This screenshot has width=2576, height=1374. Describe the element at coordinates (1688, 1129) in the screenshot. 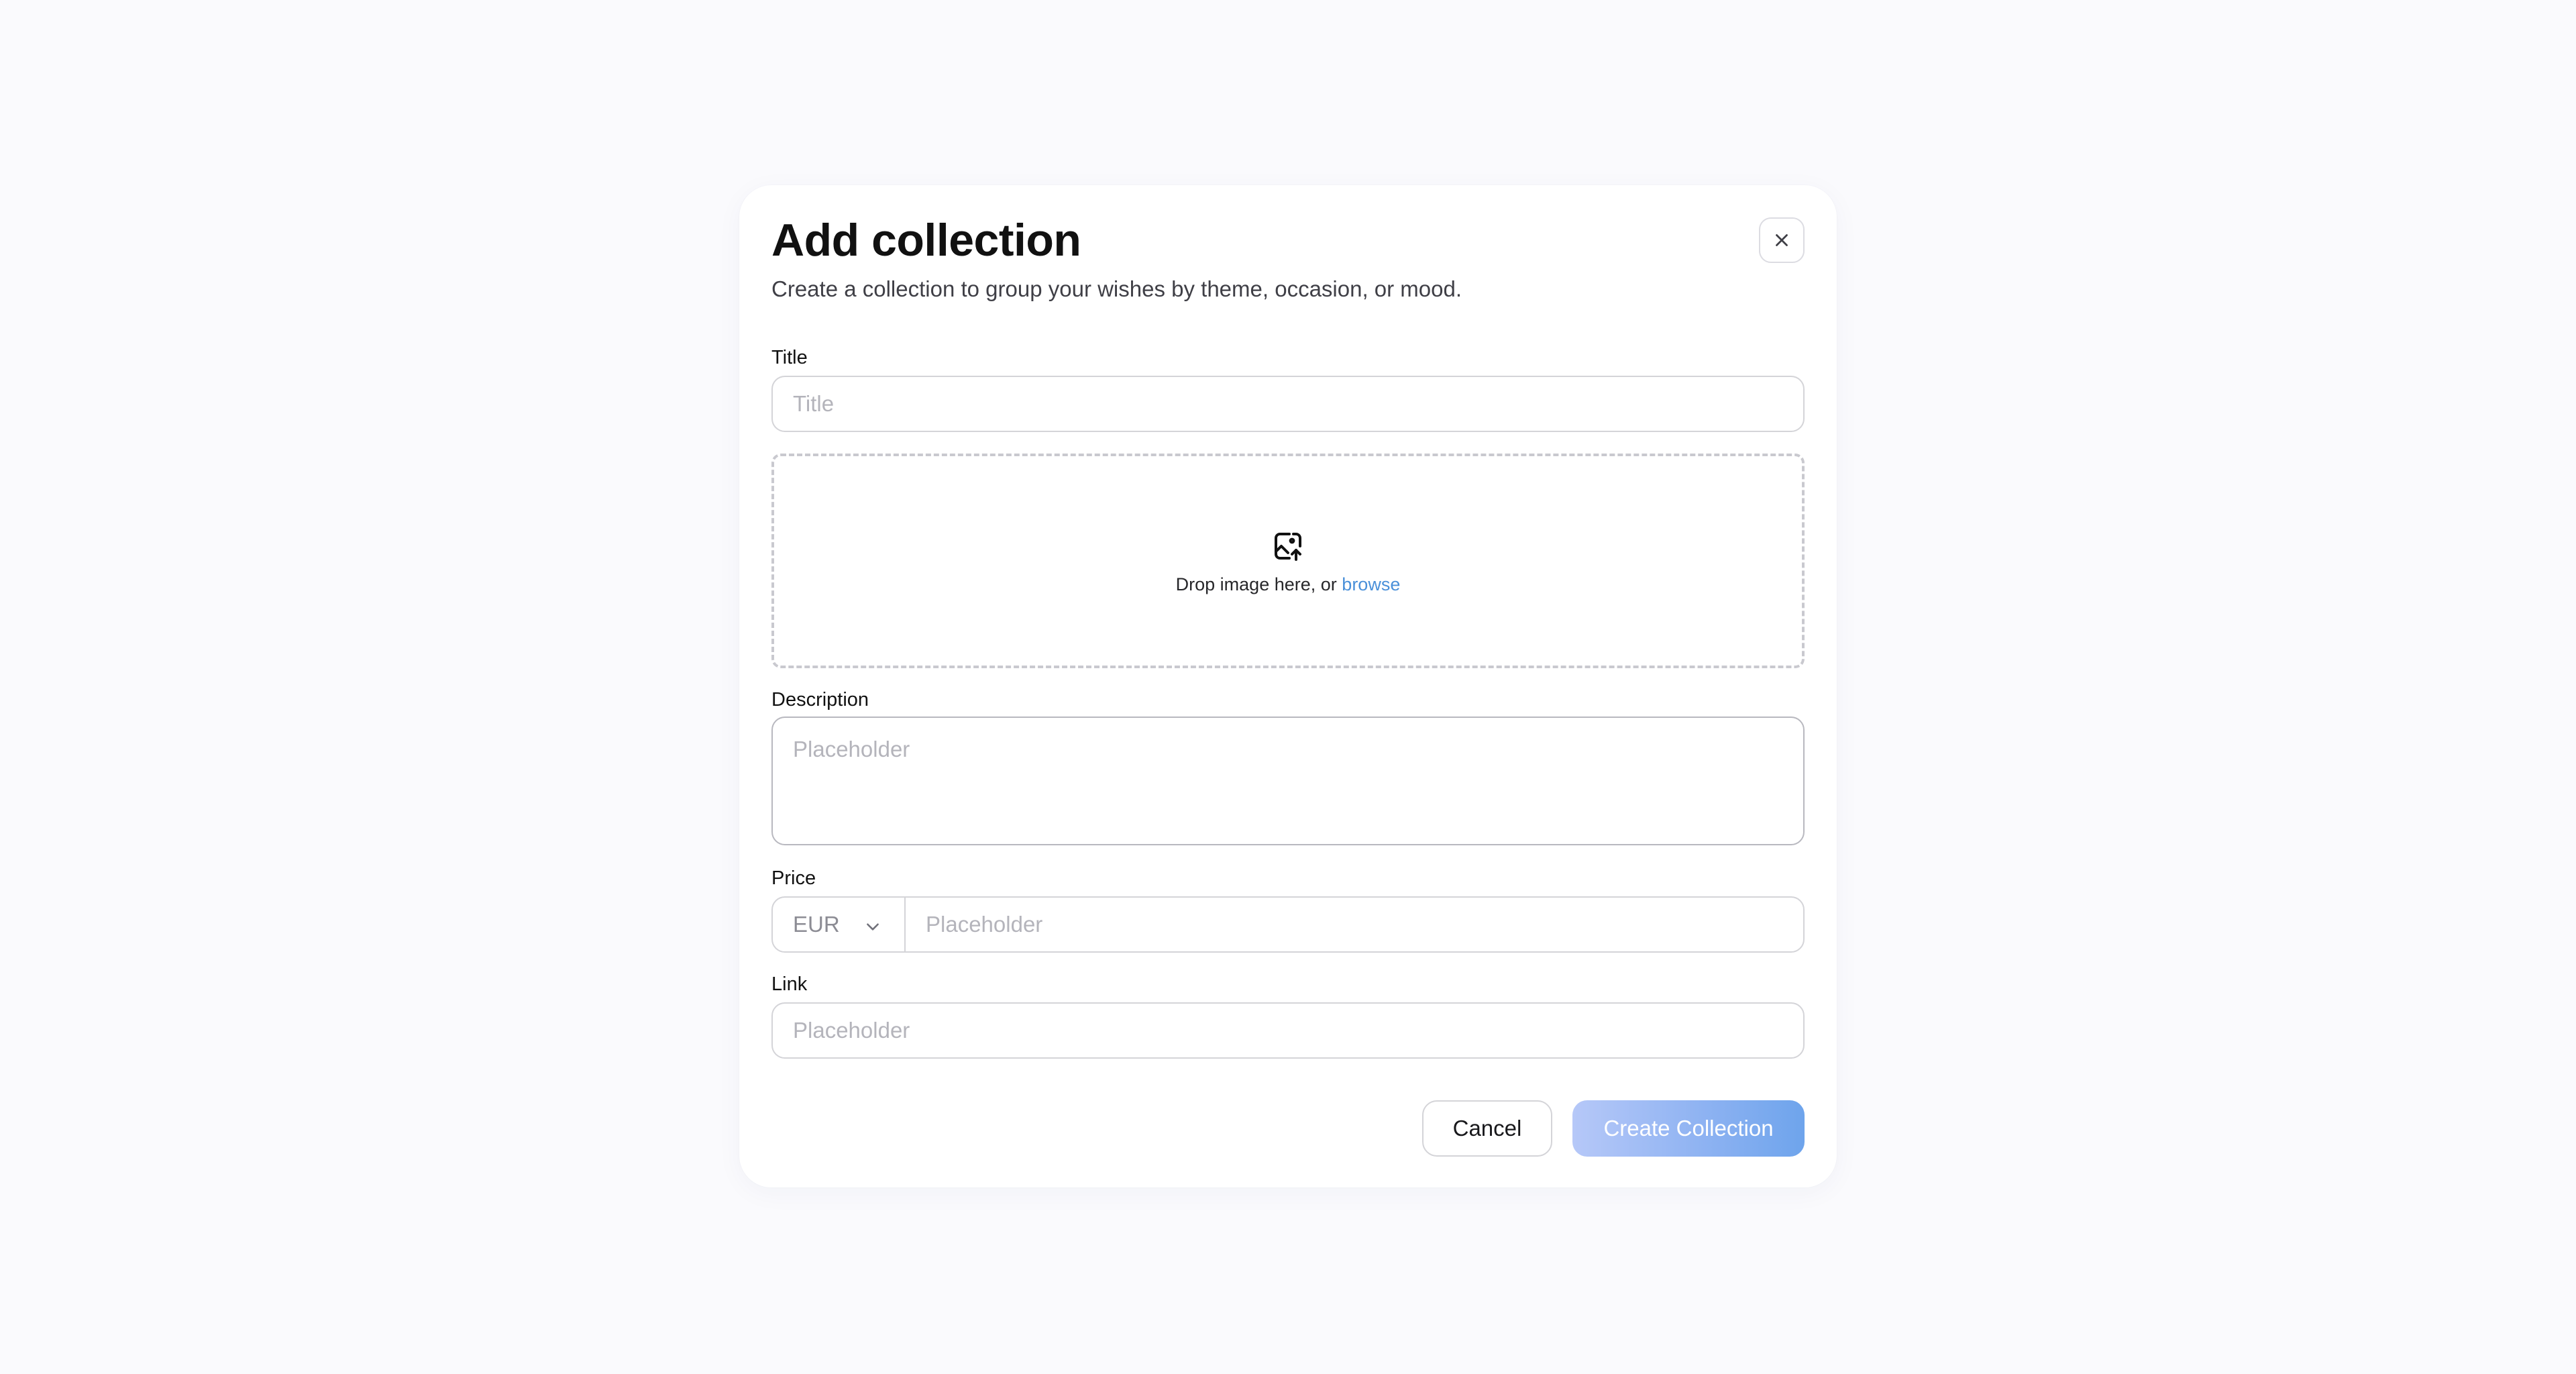

I see `create-collection-button: Create Collection` at that location.